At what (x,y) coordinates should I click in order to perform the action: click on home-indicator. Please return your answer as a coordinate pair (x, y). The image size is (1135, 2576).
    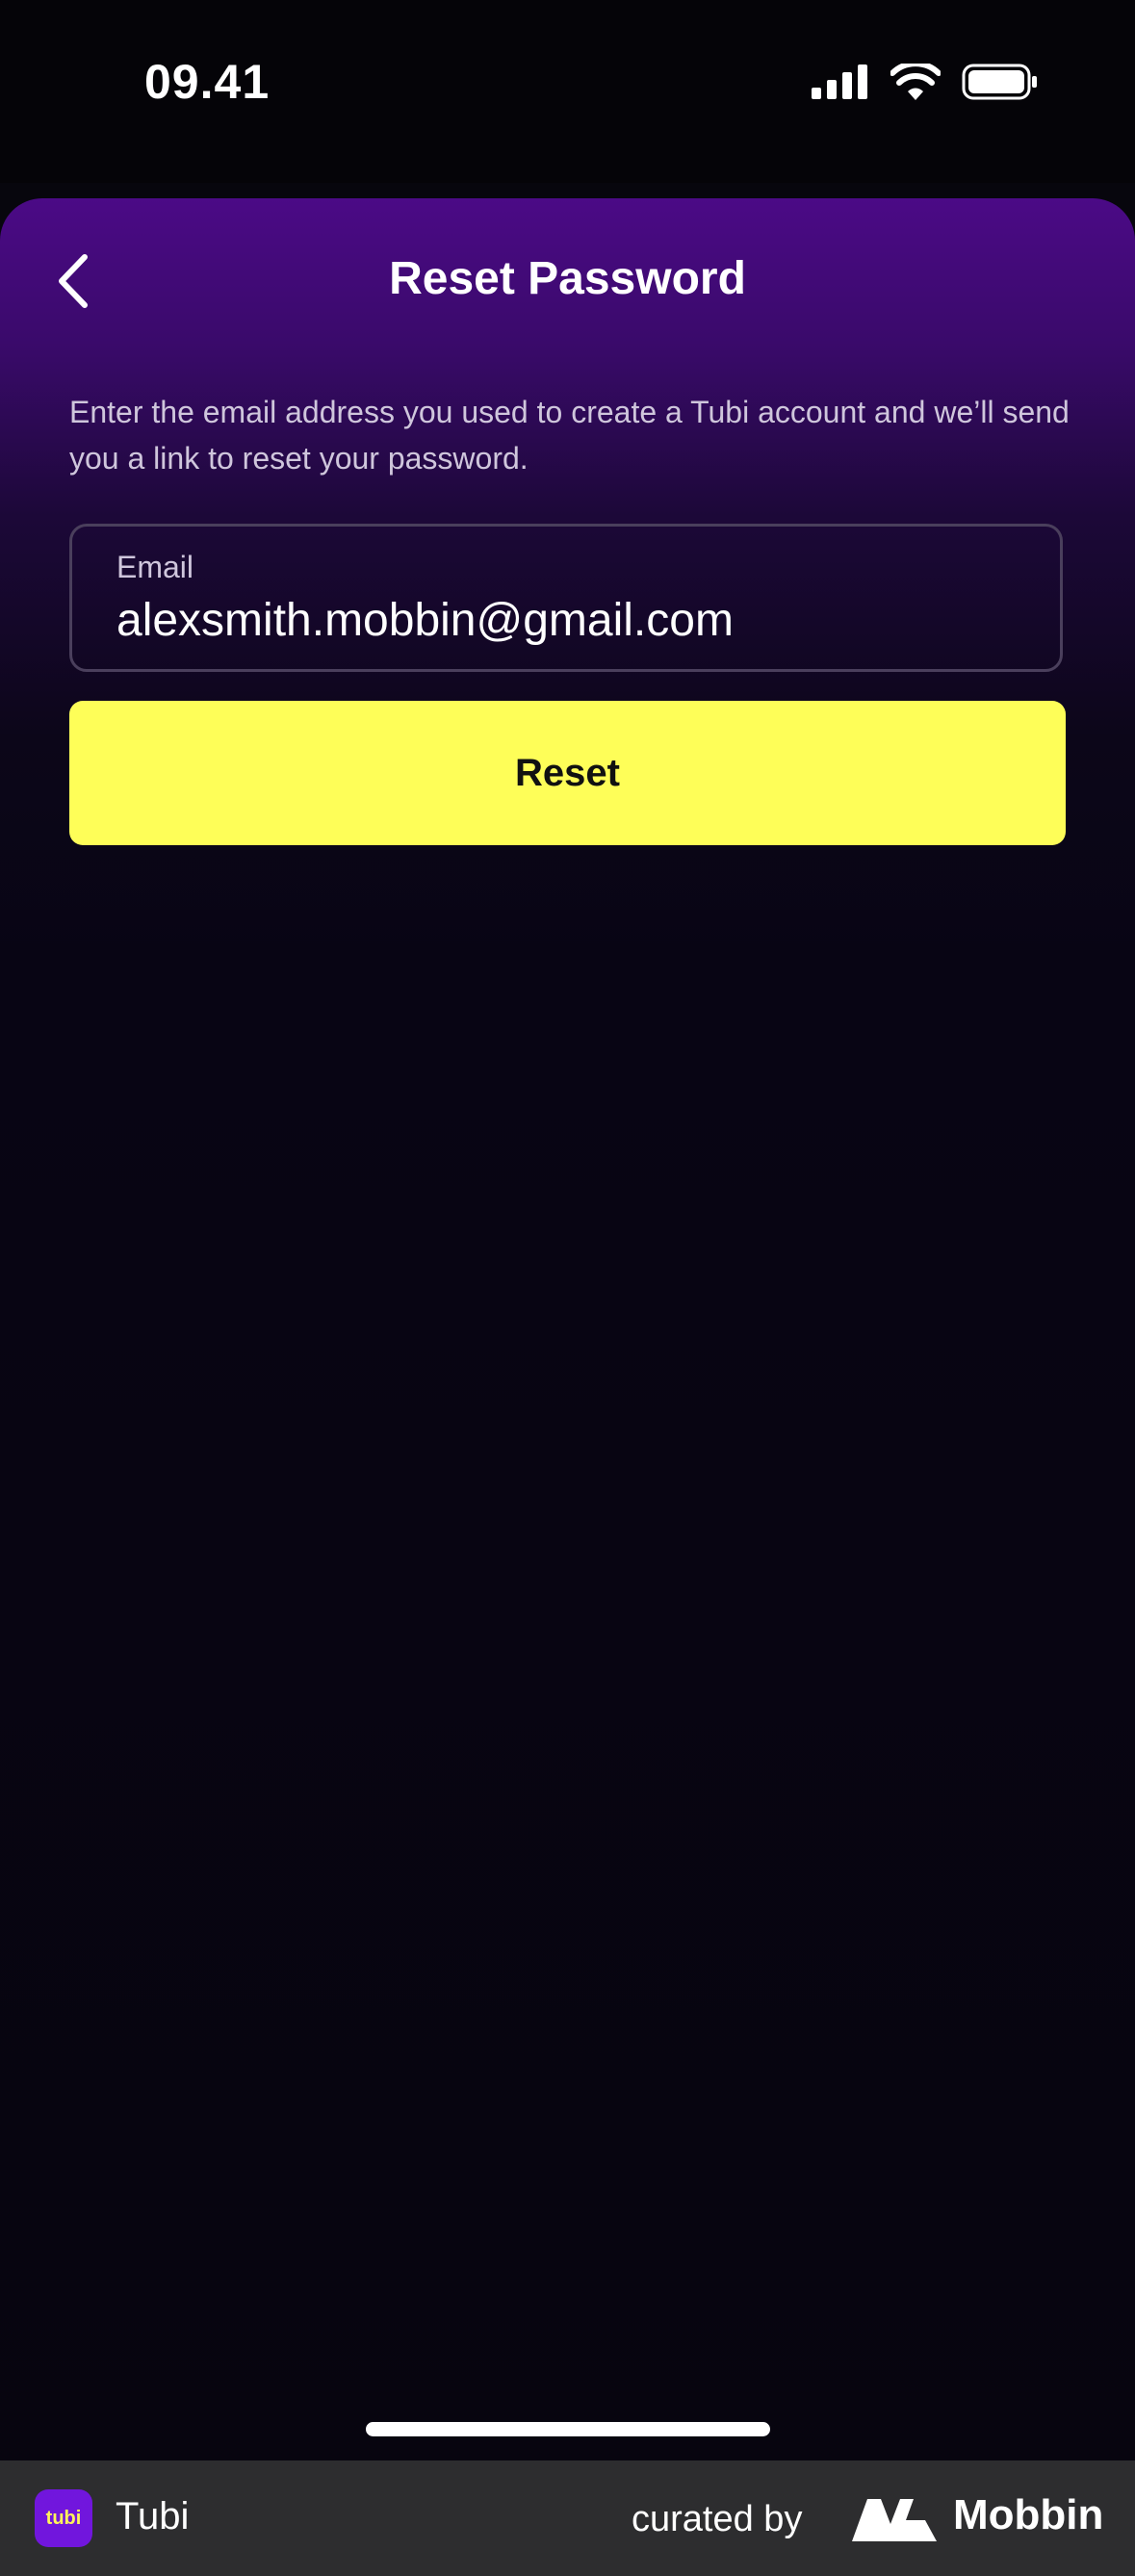
    Looking at the image, I should click on (568, 2429).